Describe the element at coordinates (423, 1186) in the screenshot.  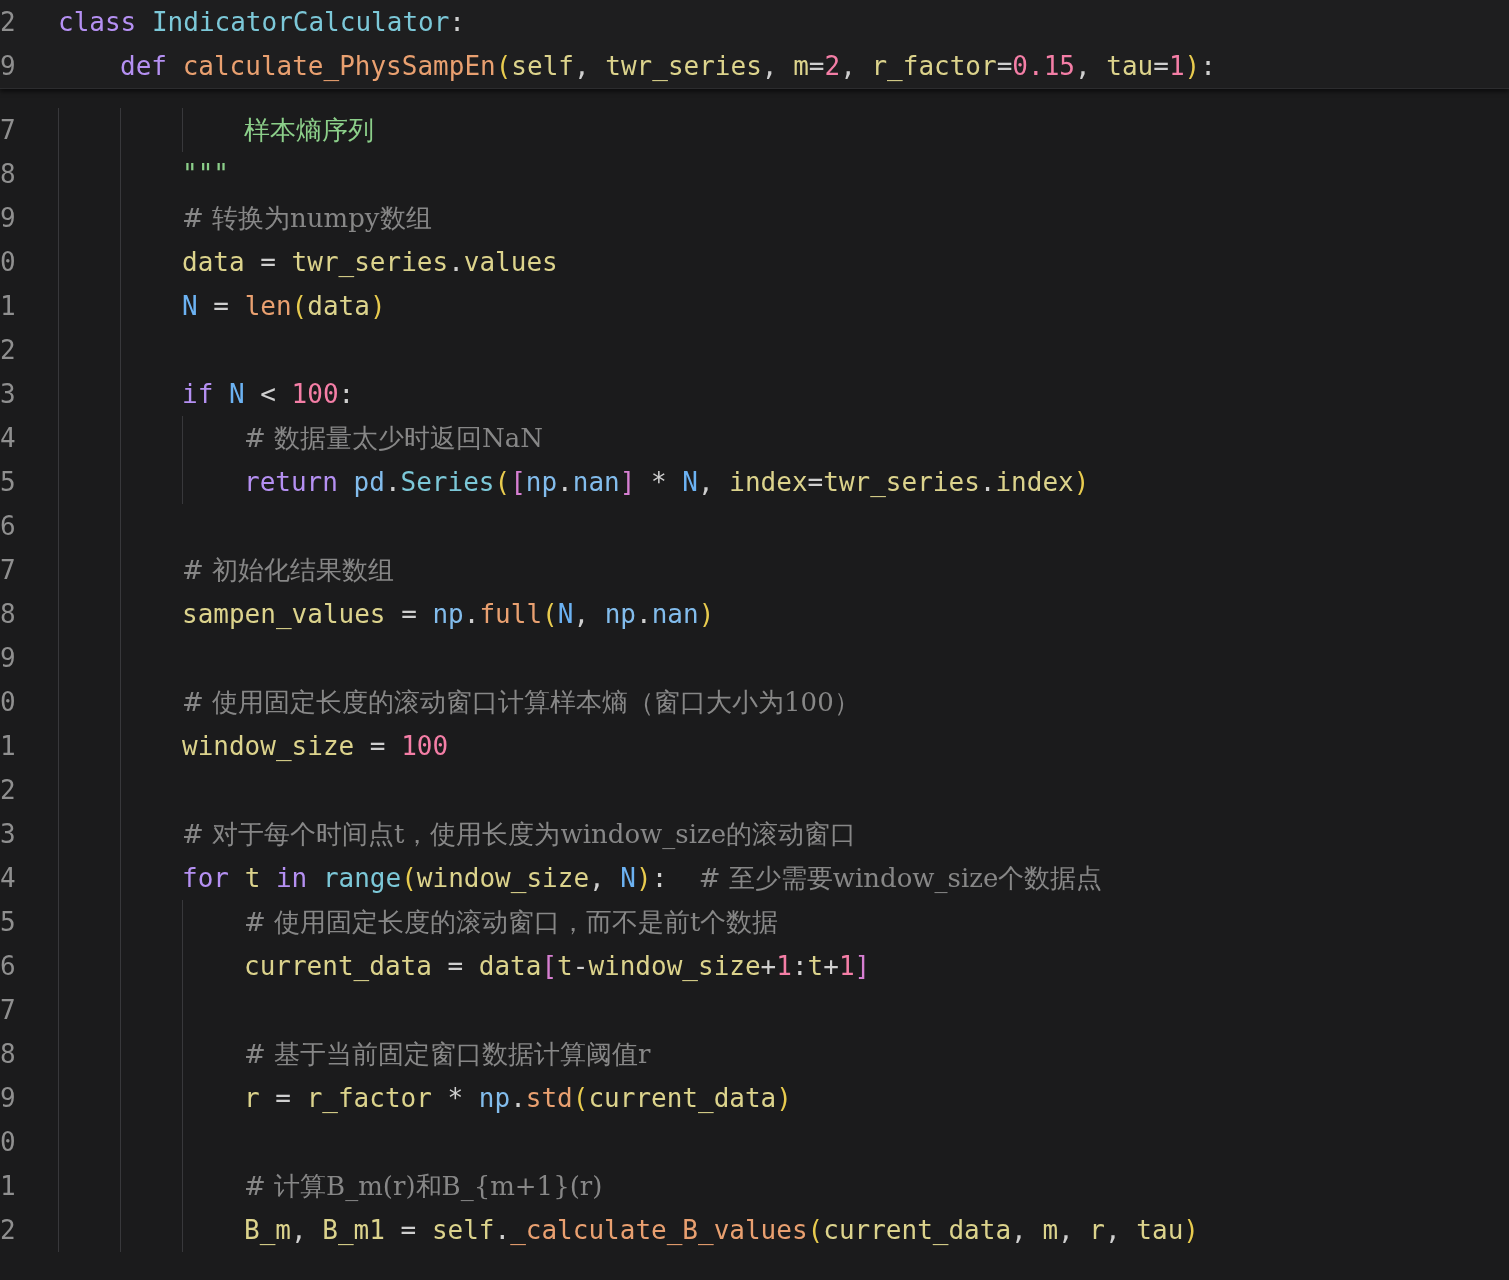
I see `code-line: # 计算B_m(r)和B_{m+1}(r)` at that location.